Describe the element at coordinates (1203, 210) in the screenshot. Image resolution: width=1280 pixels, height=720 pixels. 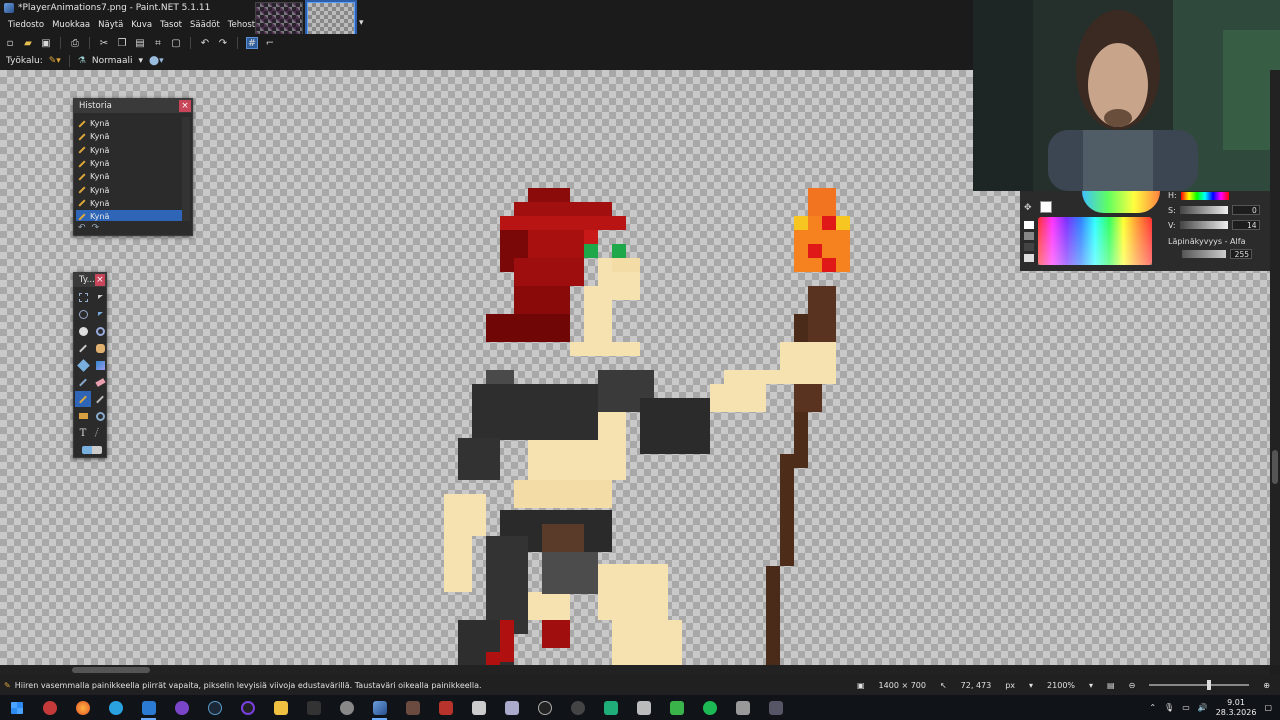
I see `saturation-slider` at that location.